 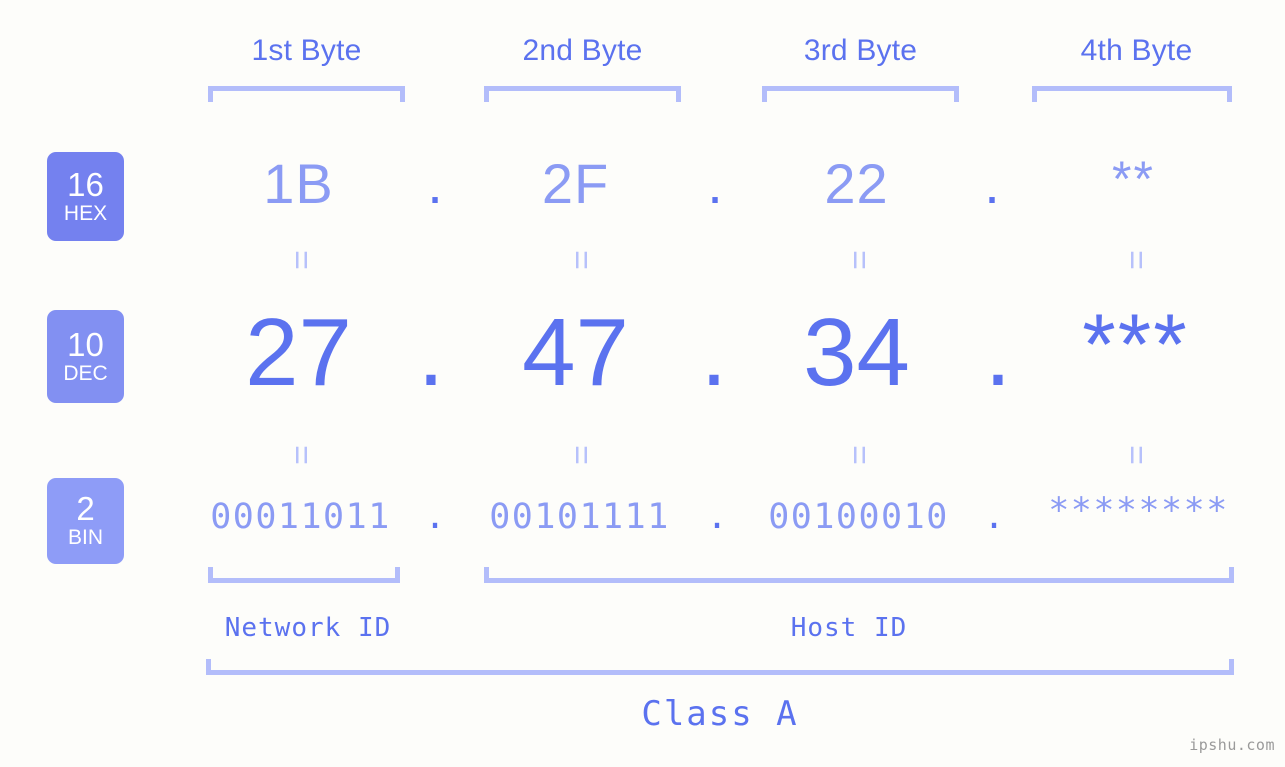 What do you see at coordinates (859, 575) in the screenshot?
I see `host-id-bracket` at bounding box center [859, 575].